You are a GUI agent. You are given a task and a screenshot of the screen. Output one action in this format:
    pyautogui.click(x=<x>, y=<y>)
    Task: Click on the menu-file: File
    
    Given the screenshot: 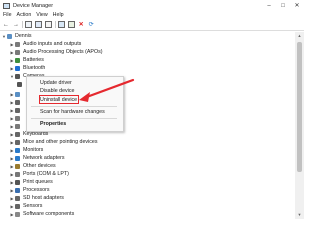 What is the action you would take?
    pyautogui.click(x=7, y=15)
    